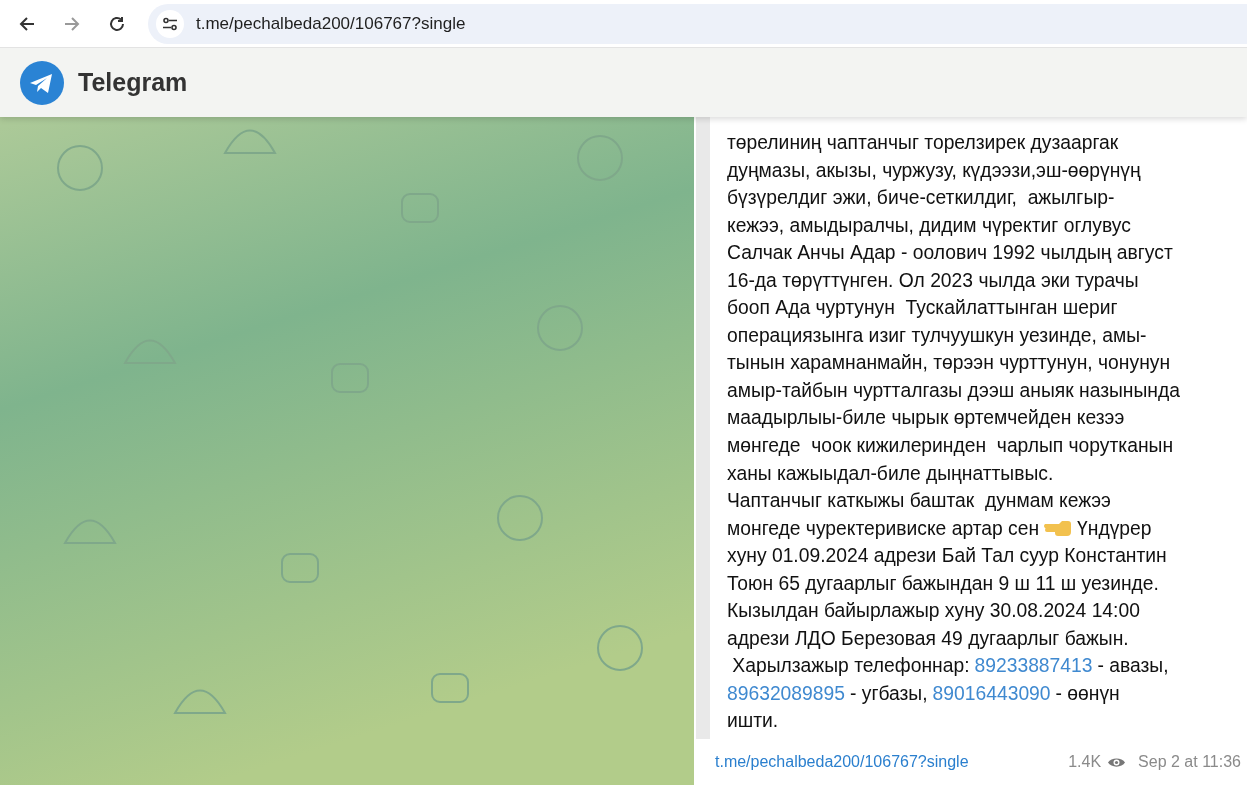 Image resolution: width=1247 pixels, height=785 pixels. Describe the element at coordinates (1058, 528) in the screenshot. I see `pointing-hand-icon` at that location.